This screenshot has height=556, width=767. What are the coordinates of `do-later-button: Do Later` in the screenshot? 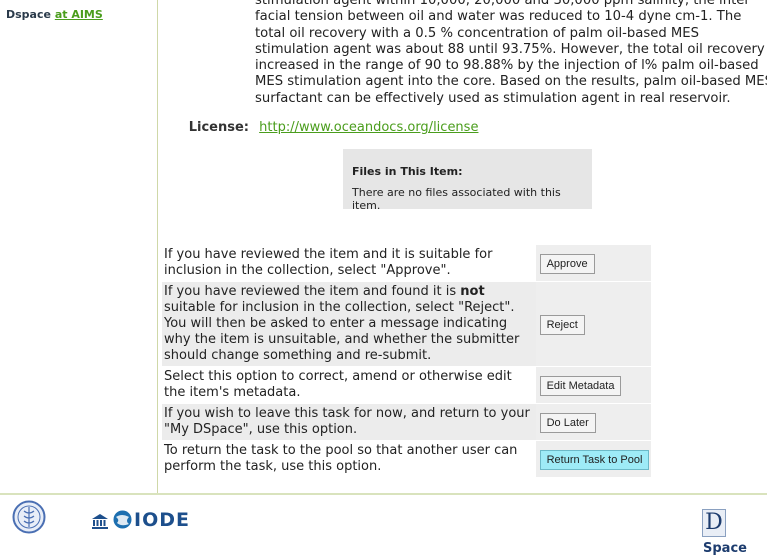 It's located at (567, 423).